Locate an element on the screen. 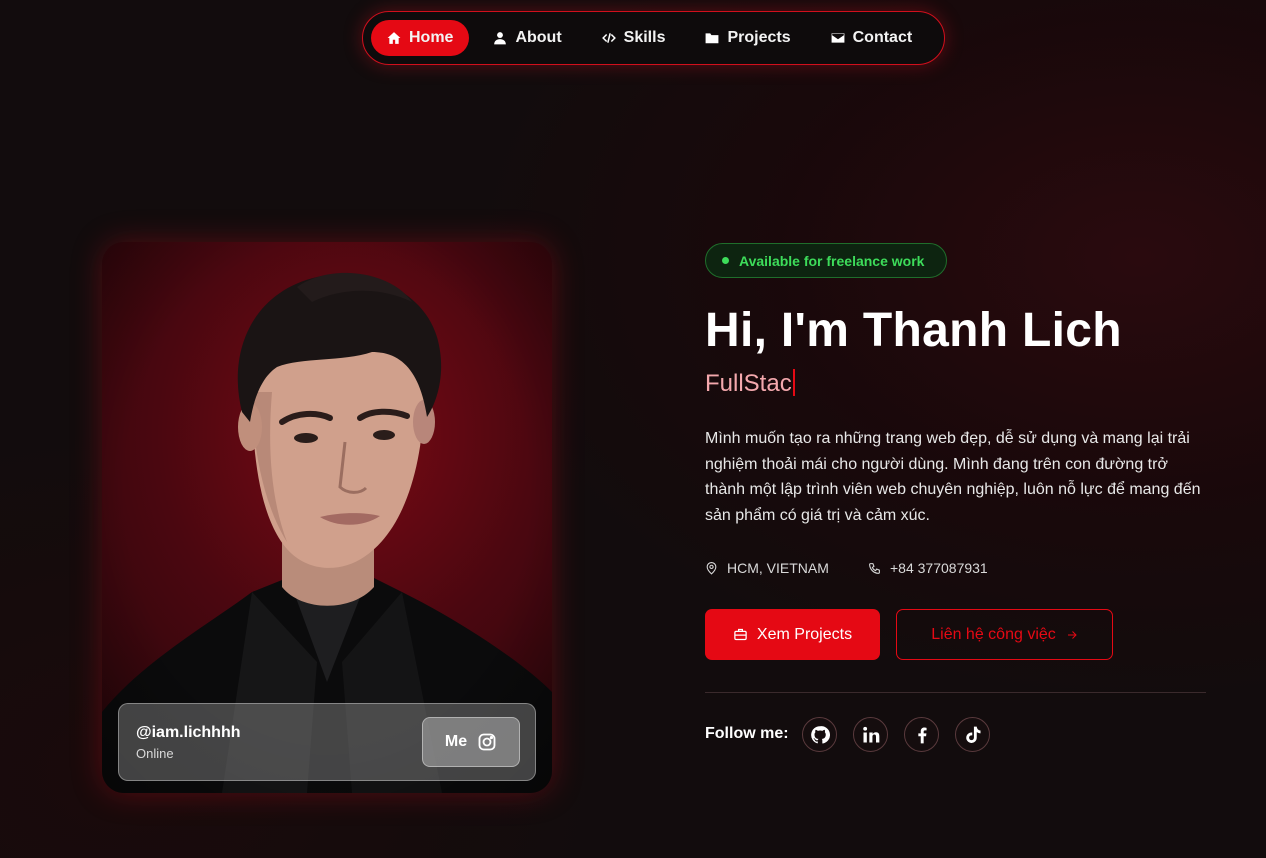  nav-item-skills: Skills is located at coordinates (634, 38).